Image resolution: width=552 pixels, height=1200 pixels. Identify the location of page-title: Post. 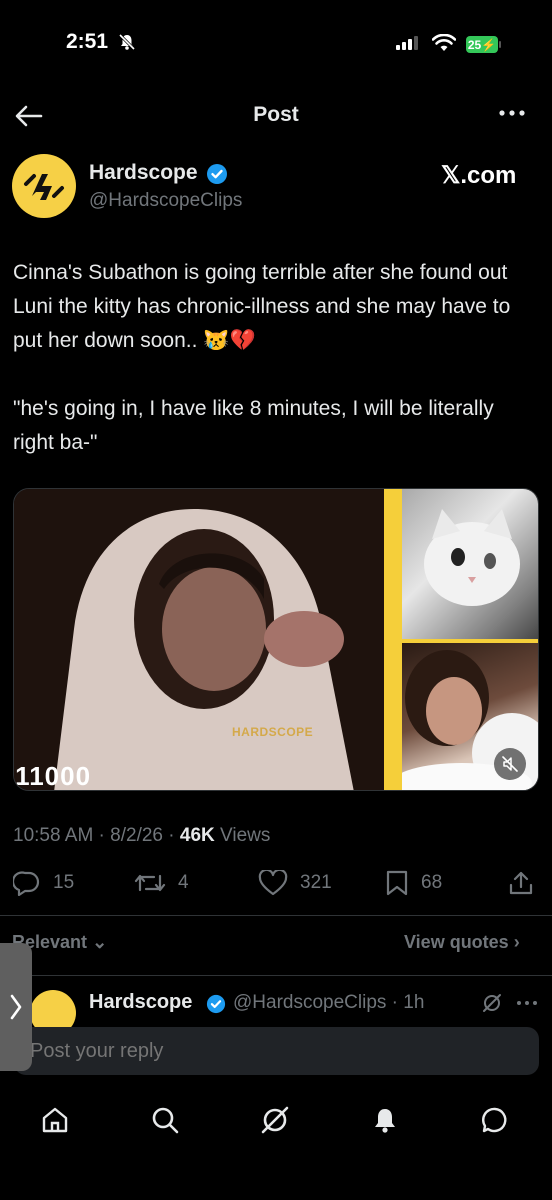
(276, 114).